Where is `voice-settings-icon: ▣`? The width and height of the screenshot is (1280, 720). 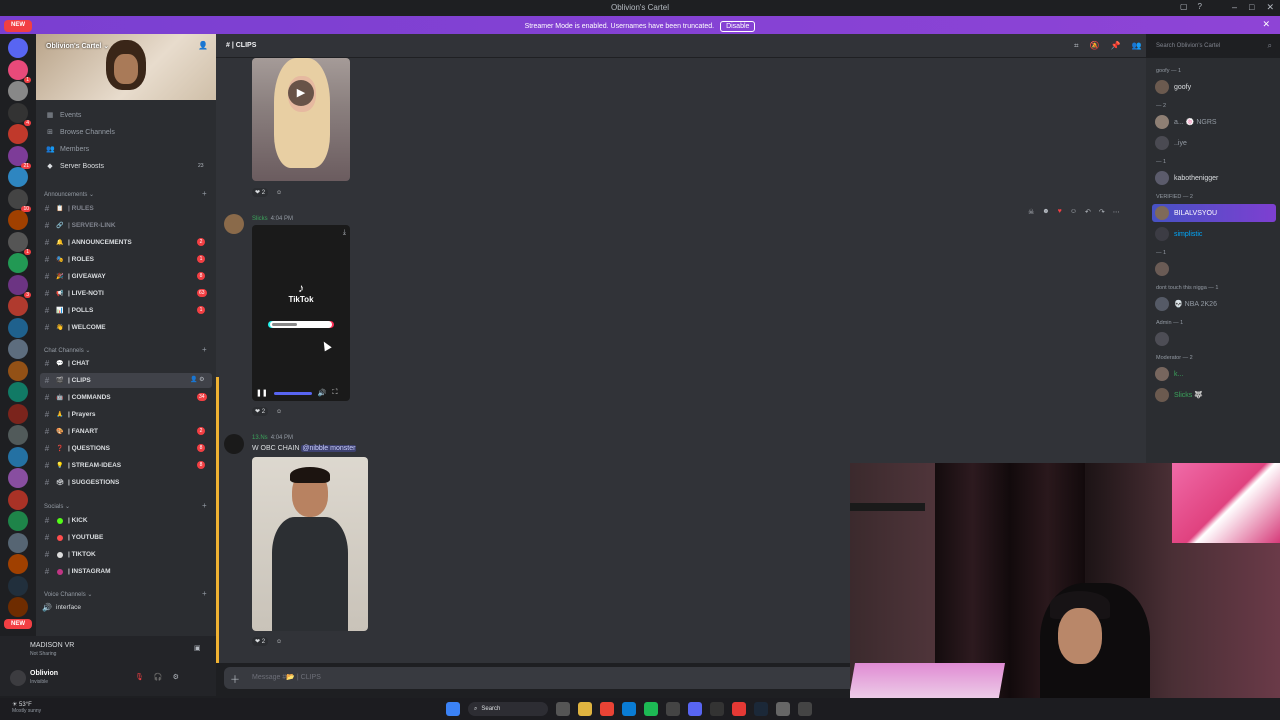
voice-settings-icon: ▣ is located at coordinates (197, 648).